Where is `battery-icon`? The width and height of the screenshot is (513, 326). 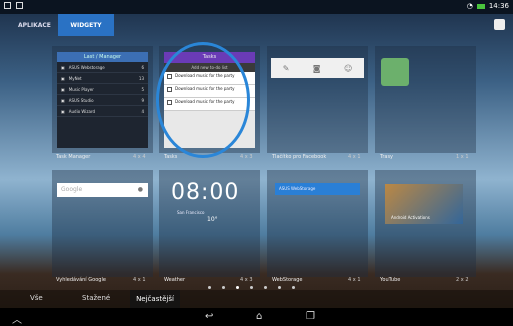 battery-icon is located at coordinates (480, 6).